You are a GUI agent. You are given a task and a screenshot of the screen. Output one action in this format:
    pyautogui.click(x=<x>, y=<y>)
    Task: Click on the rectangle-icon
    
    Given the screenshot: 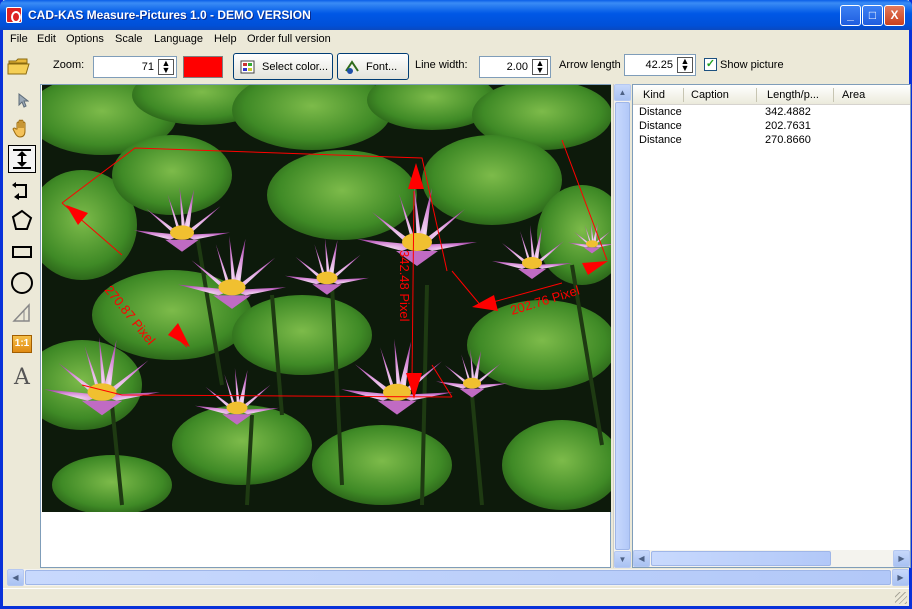 What is the action you would take?
    pyautogui.click(x=22, y=252)
    